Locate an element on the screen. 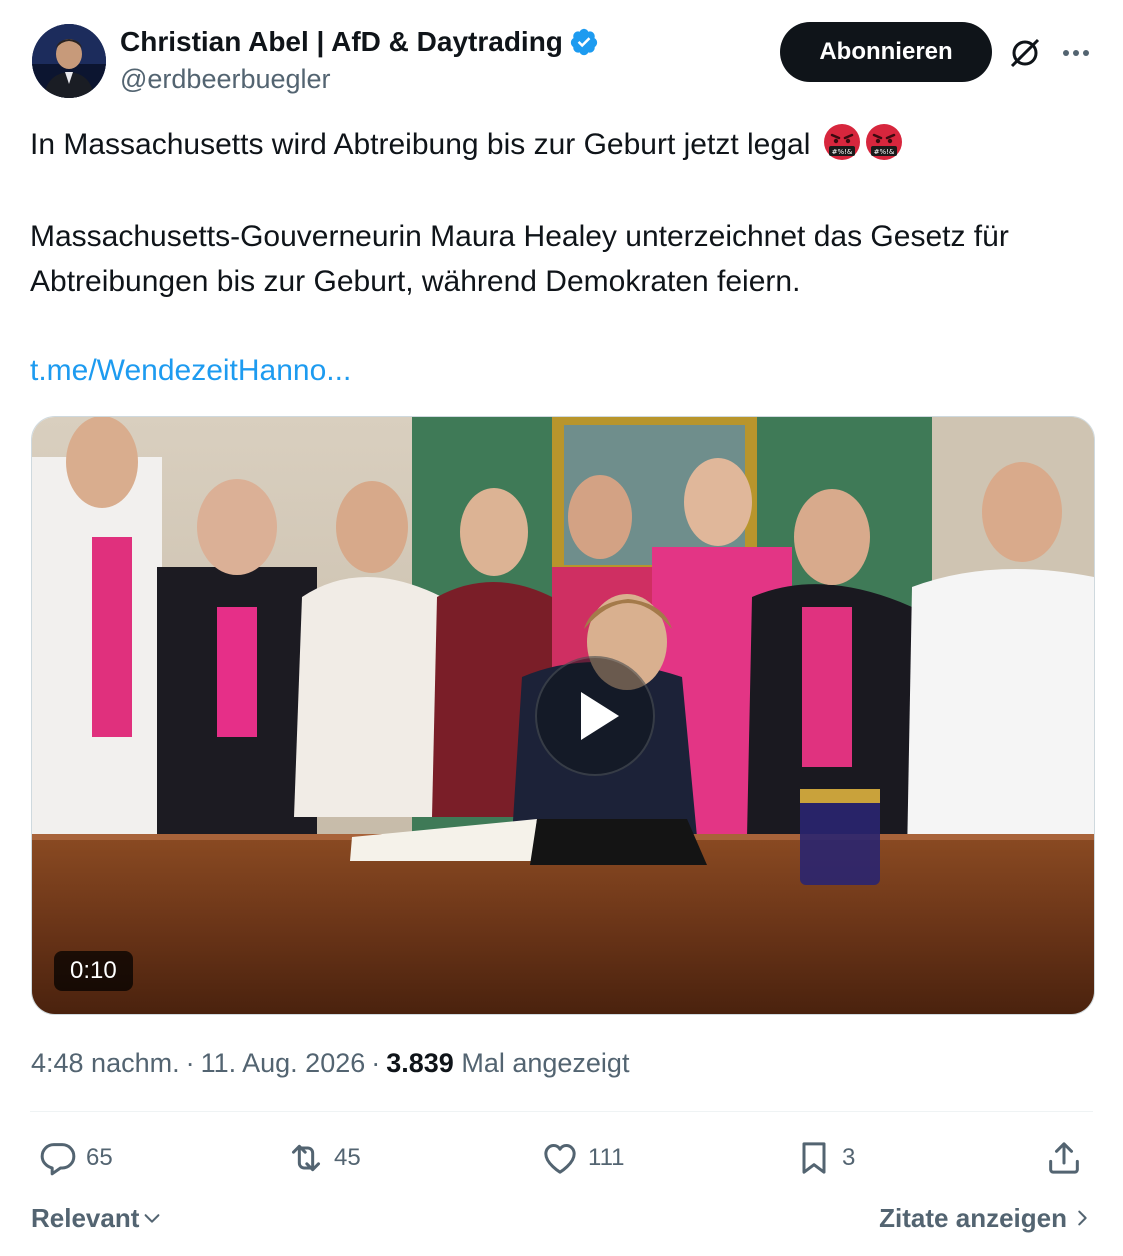 The width and height of the screenshot is (1123, 1256). author-handle: @erdbeerbuegler is located at coordinates (225, 79).